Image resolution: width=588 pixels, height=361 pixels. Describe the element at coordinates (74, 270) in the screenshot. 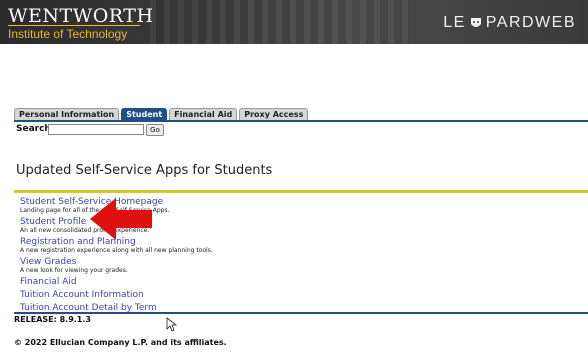

I see `link-description: A new look for viewing your grades.` at that location.